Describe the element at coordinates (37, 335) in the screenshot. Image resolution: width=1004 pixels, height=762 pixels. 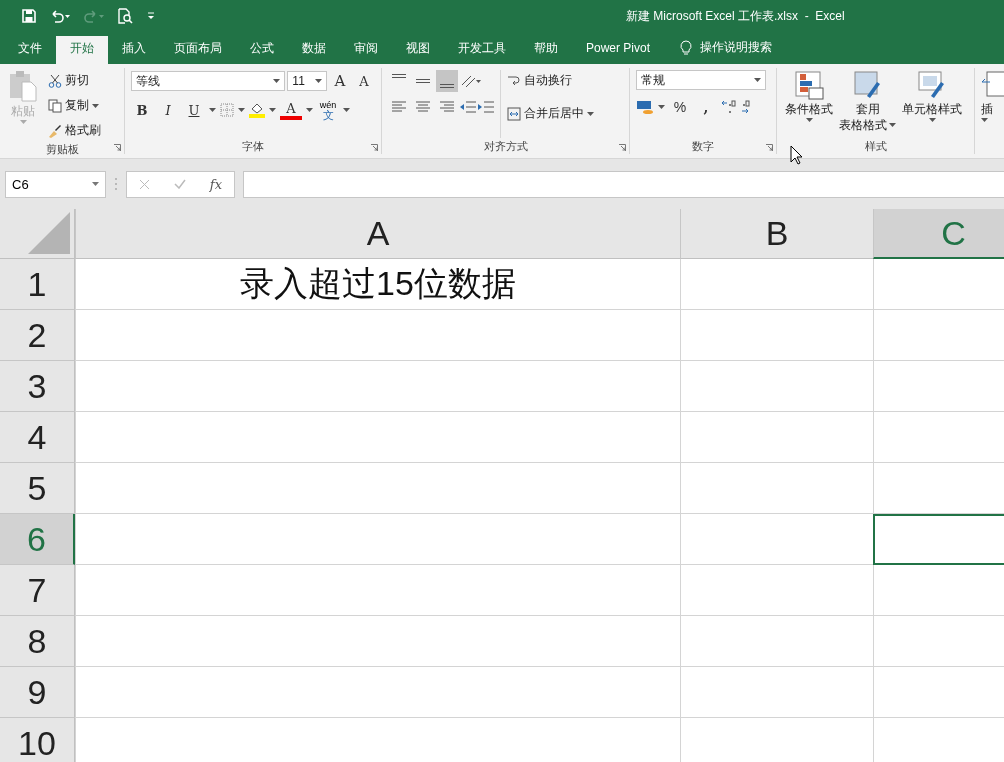
I see `row-header: 2` at that location.